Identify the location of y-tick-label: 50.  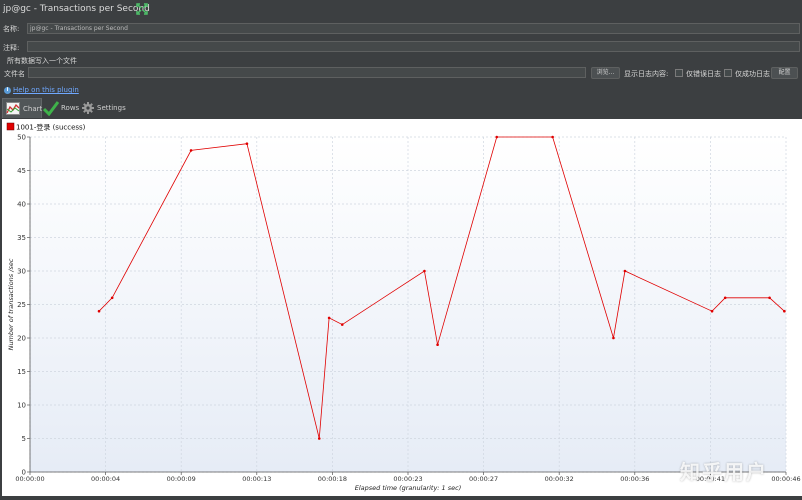
(21, 138).